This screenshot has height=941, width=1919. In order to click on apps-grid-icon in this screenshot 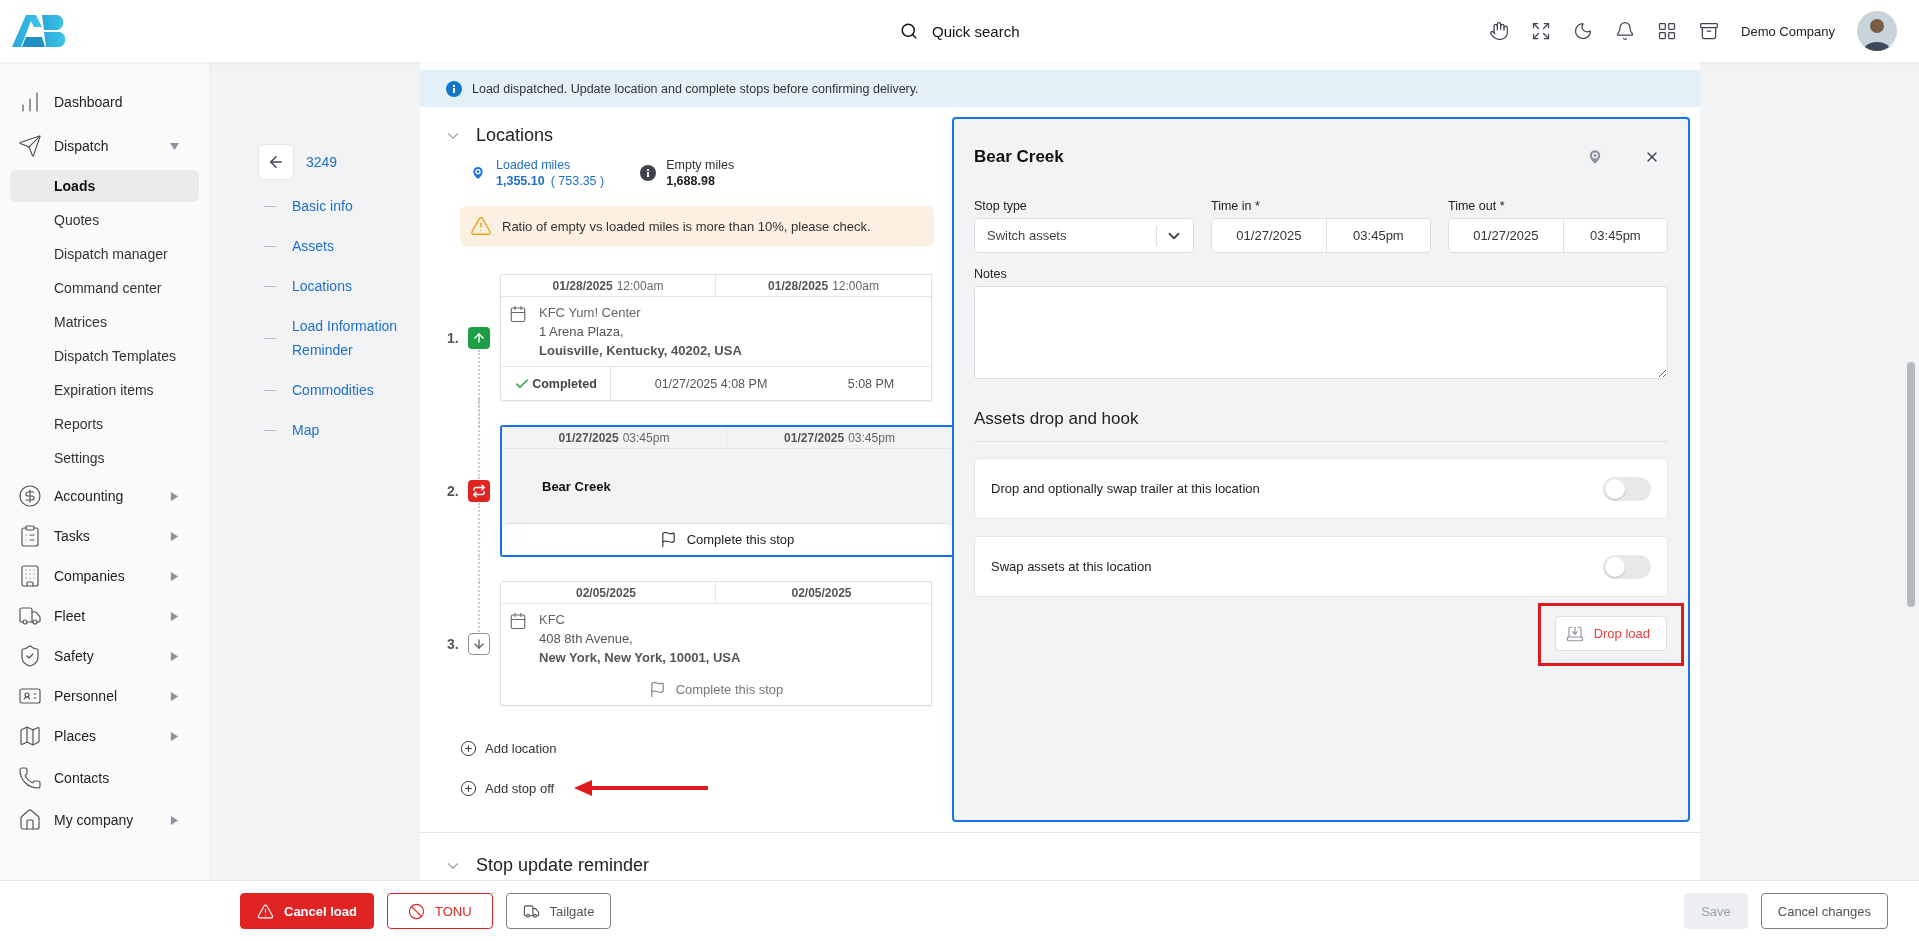, I will do `click(1667, 31)`.